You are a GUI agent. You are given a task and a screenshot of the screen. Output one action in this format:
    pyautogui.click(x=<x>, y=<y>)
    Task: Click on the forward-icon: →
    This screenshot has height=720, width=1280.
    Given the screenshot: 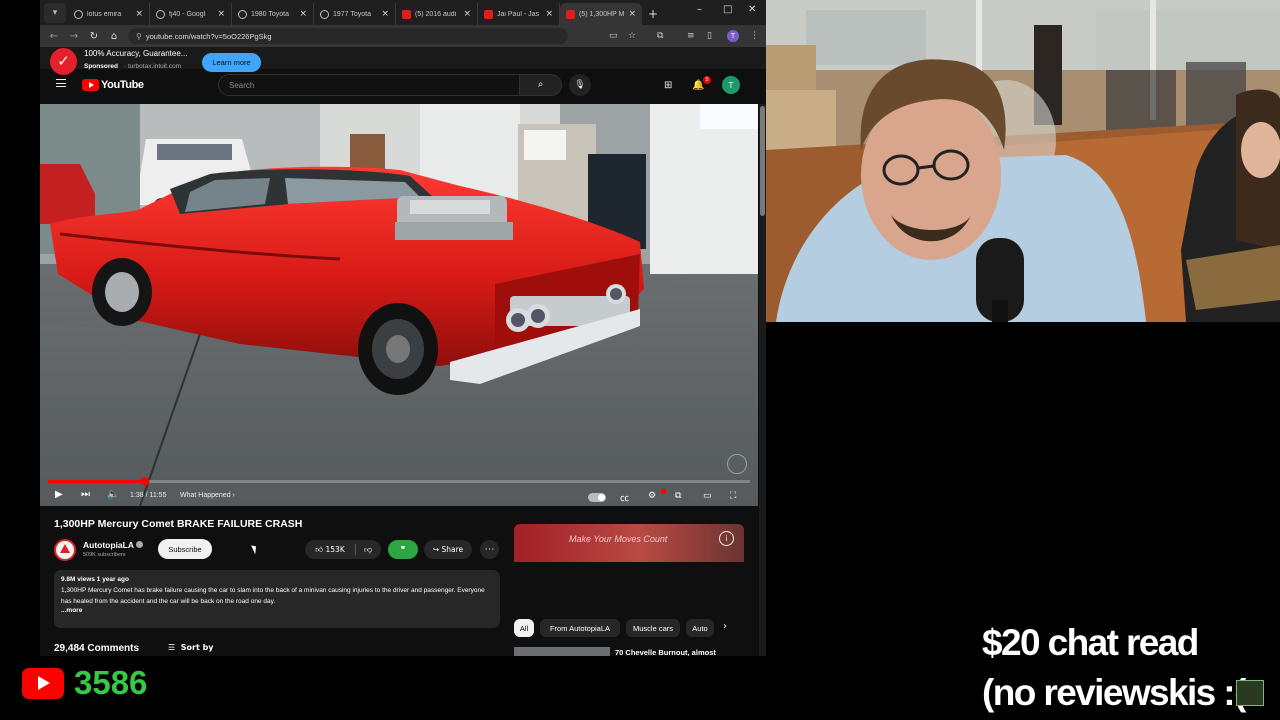 What is the action you would take?
    pyautogui.click(x=74, y=36)
    